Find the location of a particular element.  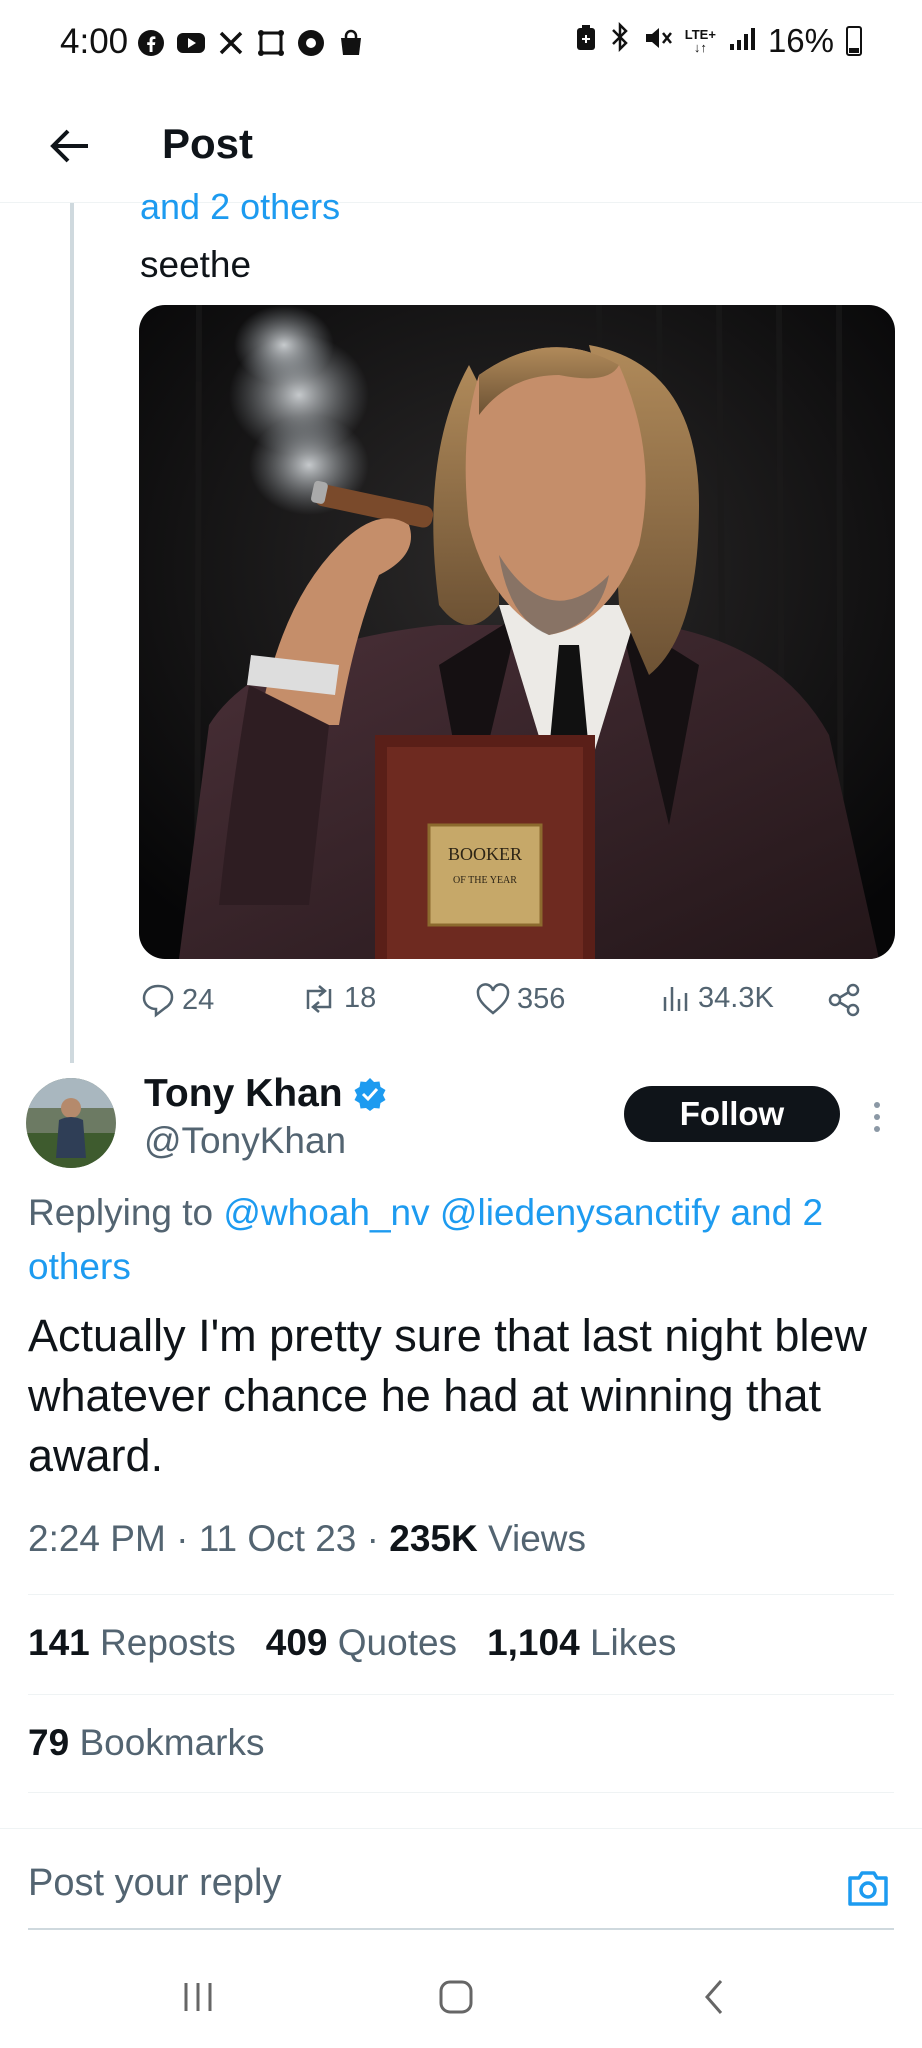

lte-icon: LTE+ ↓↑ is located at coordinates (700, 41).